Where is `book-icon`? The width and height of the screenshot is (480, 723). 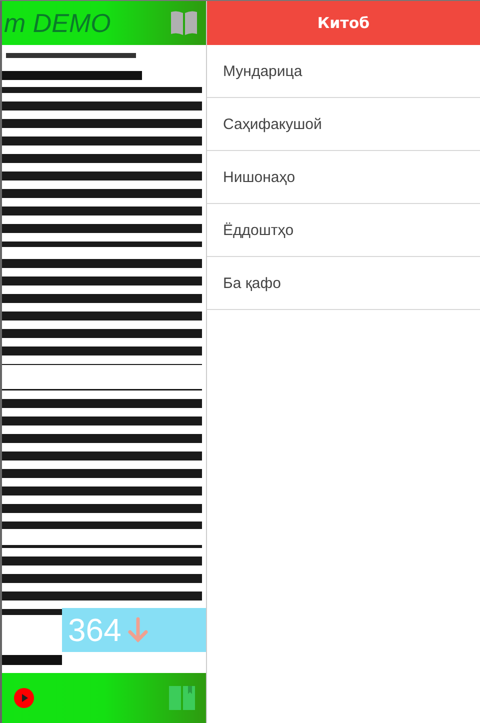 book-icon is located at coordinates (184, 23).